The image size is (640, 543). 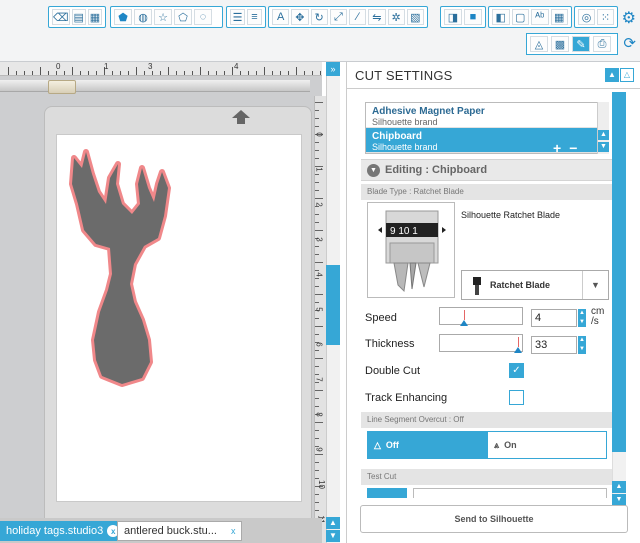 What do you see at coordinates (348, 17) in the screenshot?
I see `toolbar-group-tools: A ✥ ↻ ⤢ ∕ ⇋ ✲ ▧` at bounding box center [348, 17].